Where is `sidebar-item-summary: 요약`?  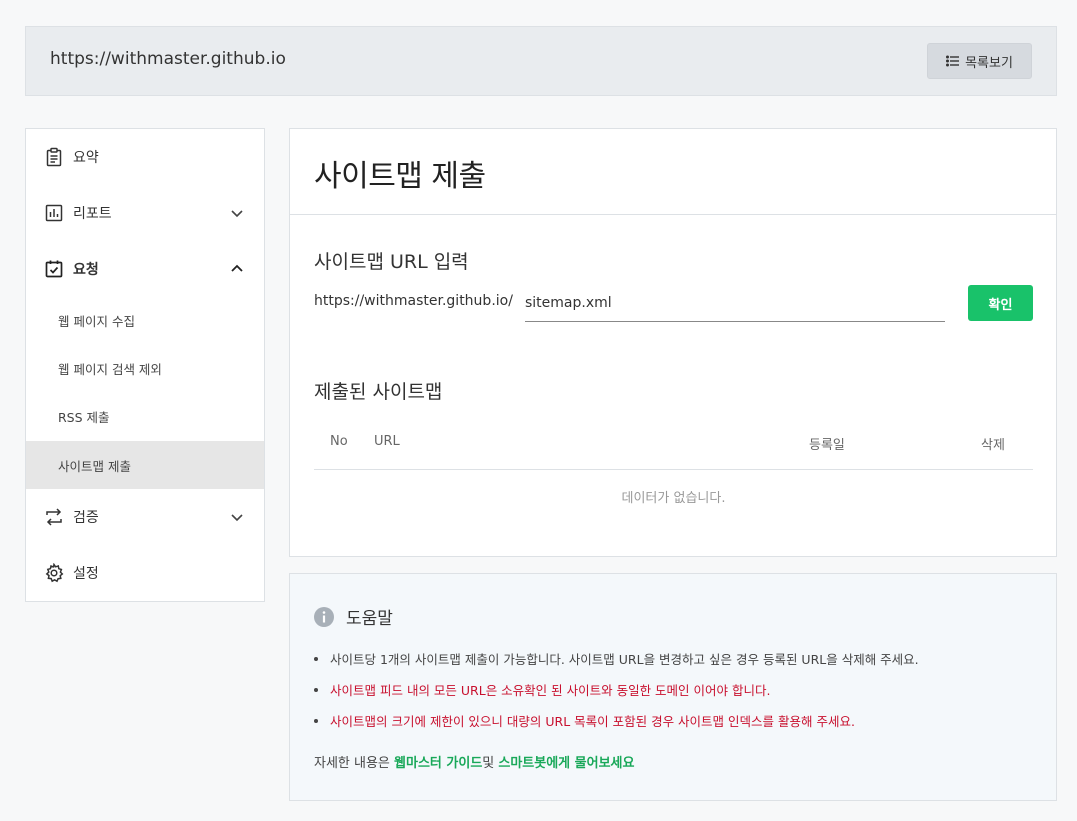 sidebar-item-summary: 요약 is located at coordinates (145, 157).